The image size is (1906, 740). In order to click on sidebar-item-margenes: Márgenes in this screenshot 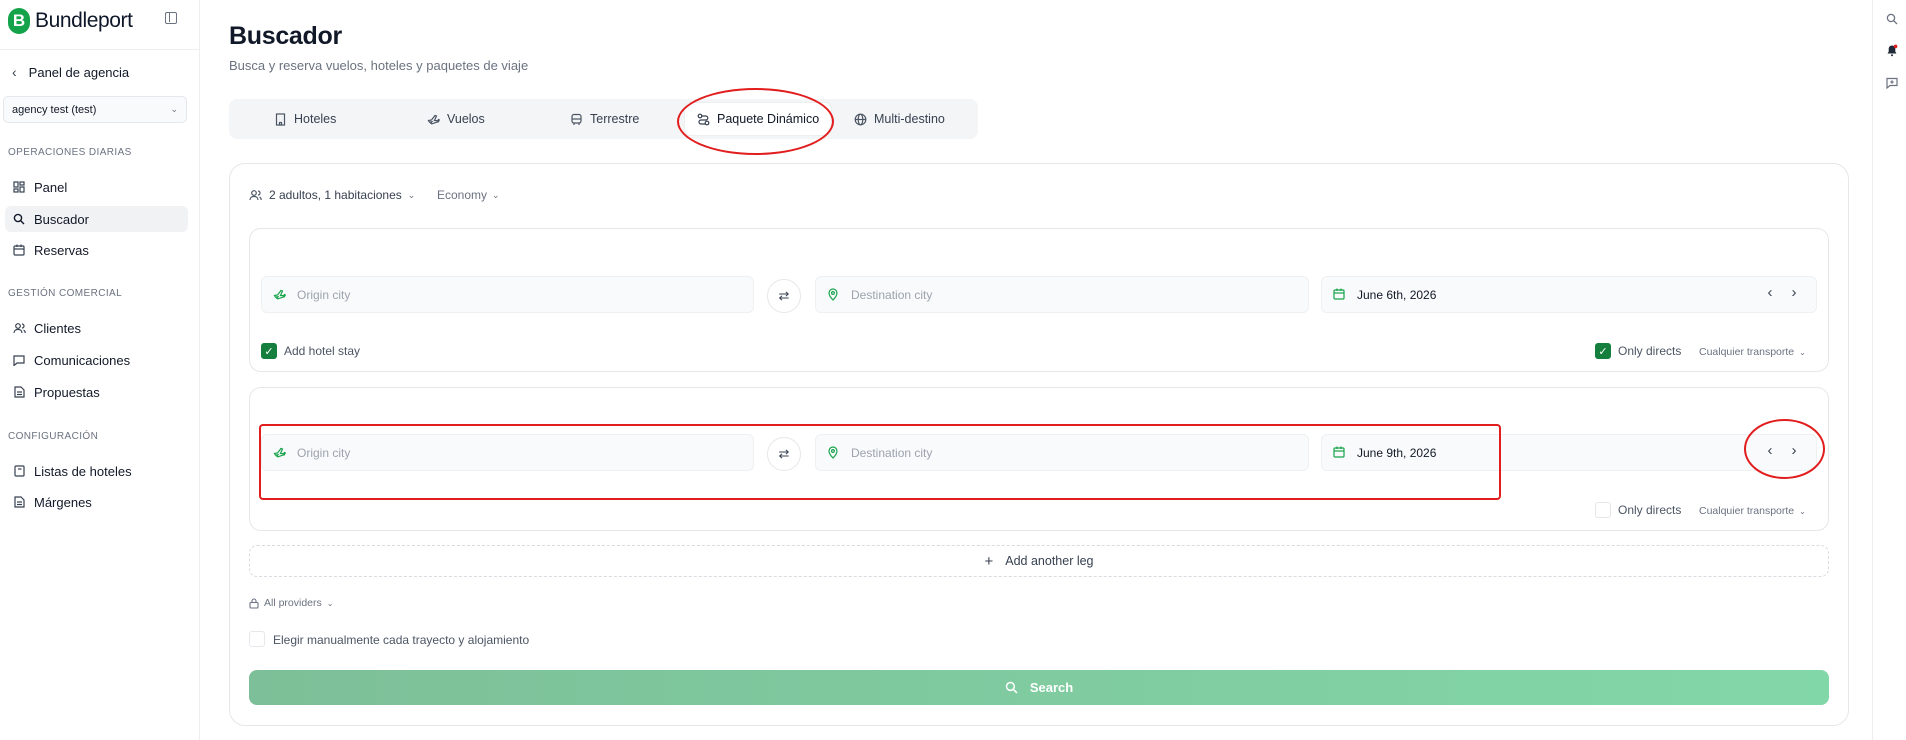, I will do `click(96, 502)`.